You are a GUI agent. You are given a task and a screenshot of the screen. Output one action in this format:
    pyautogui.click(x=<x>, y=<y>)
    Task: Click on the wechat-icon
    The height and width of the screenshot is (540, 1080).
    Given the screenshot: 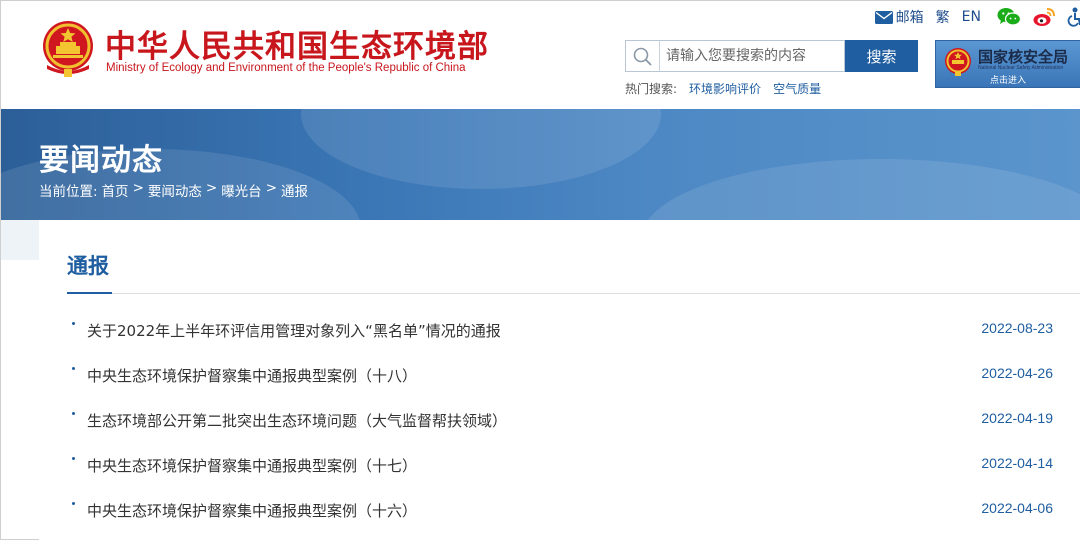 What is the action you would take?
    pyautogui.click(x=1009, y=17)
    